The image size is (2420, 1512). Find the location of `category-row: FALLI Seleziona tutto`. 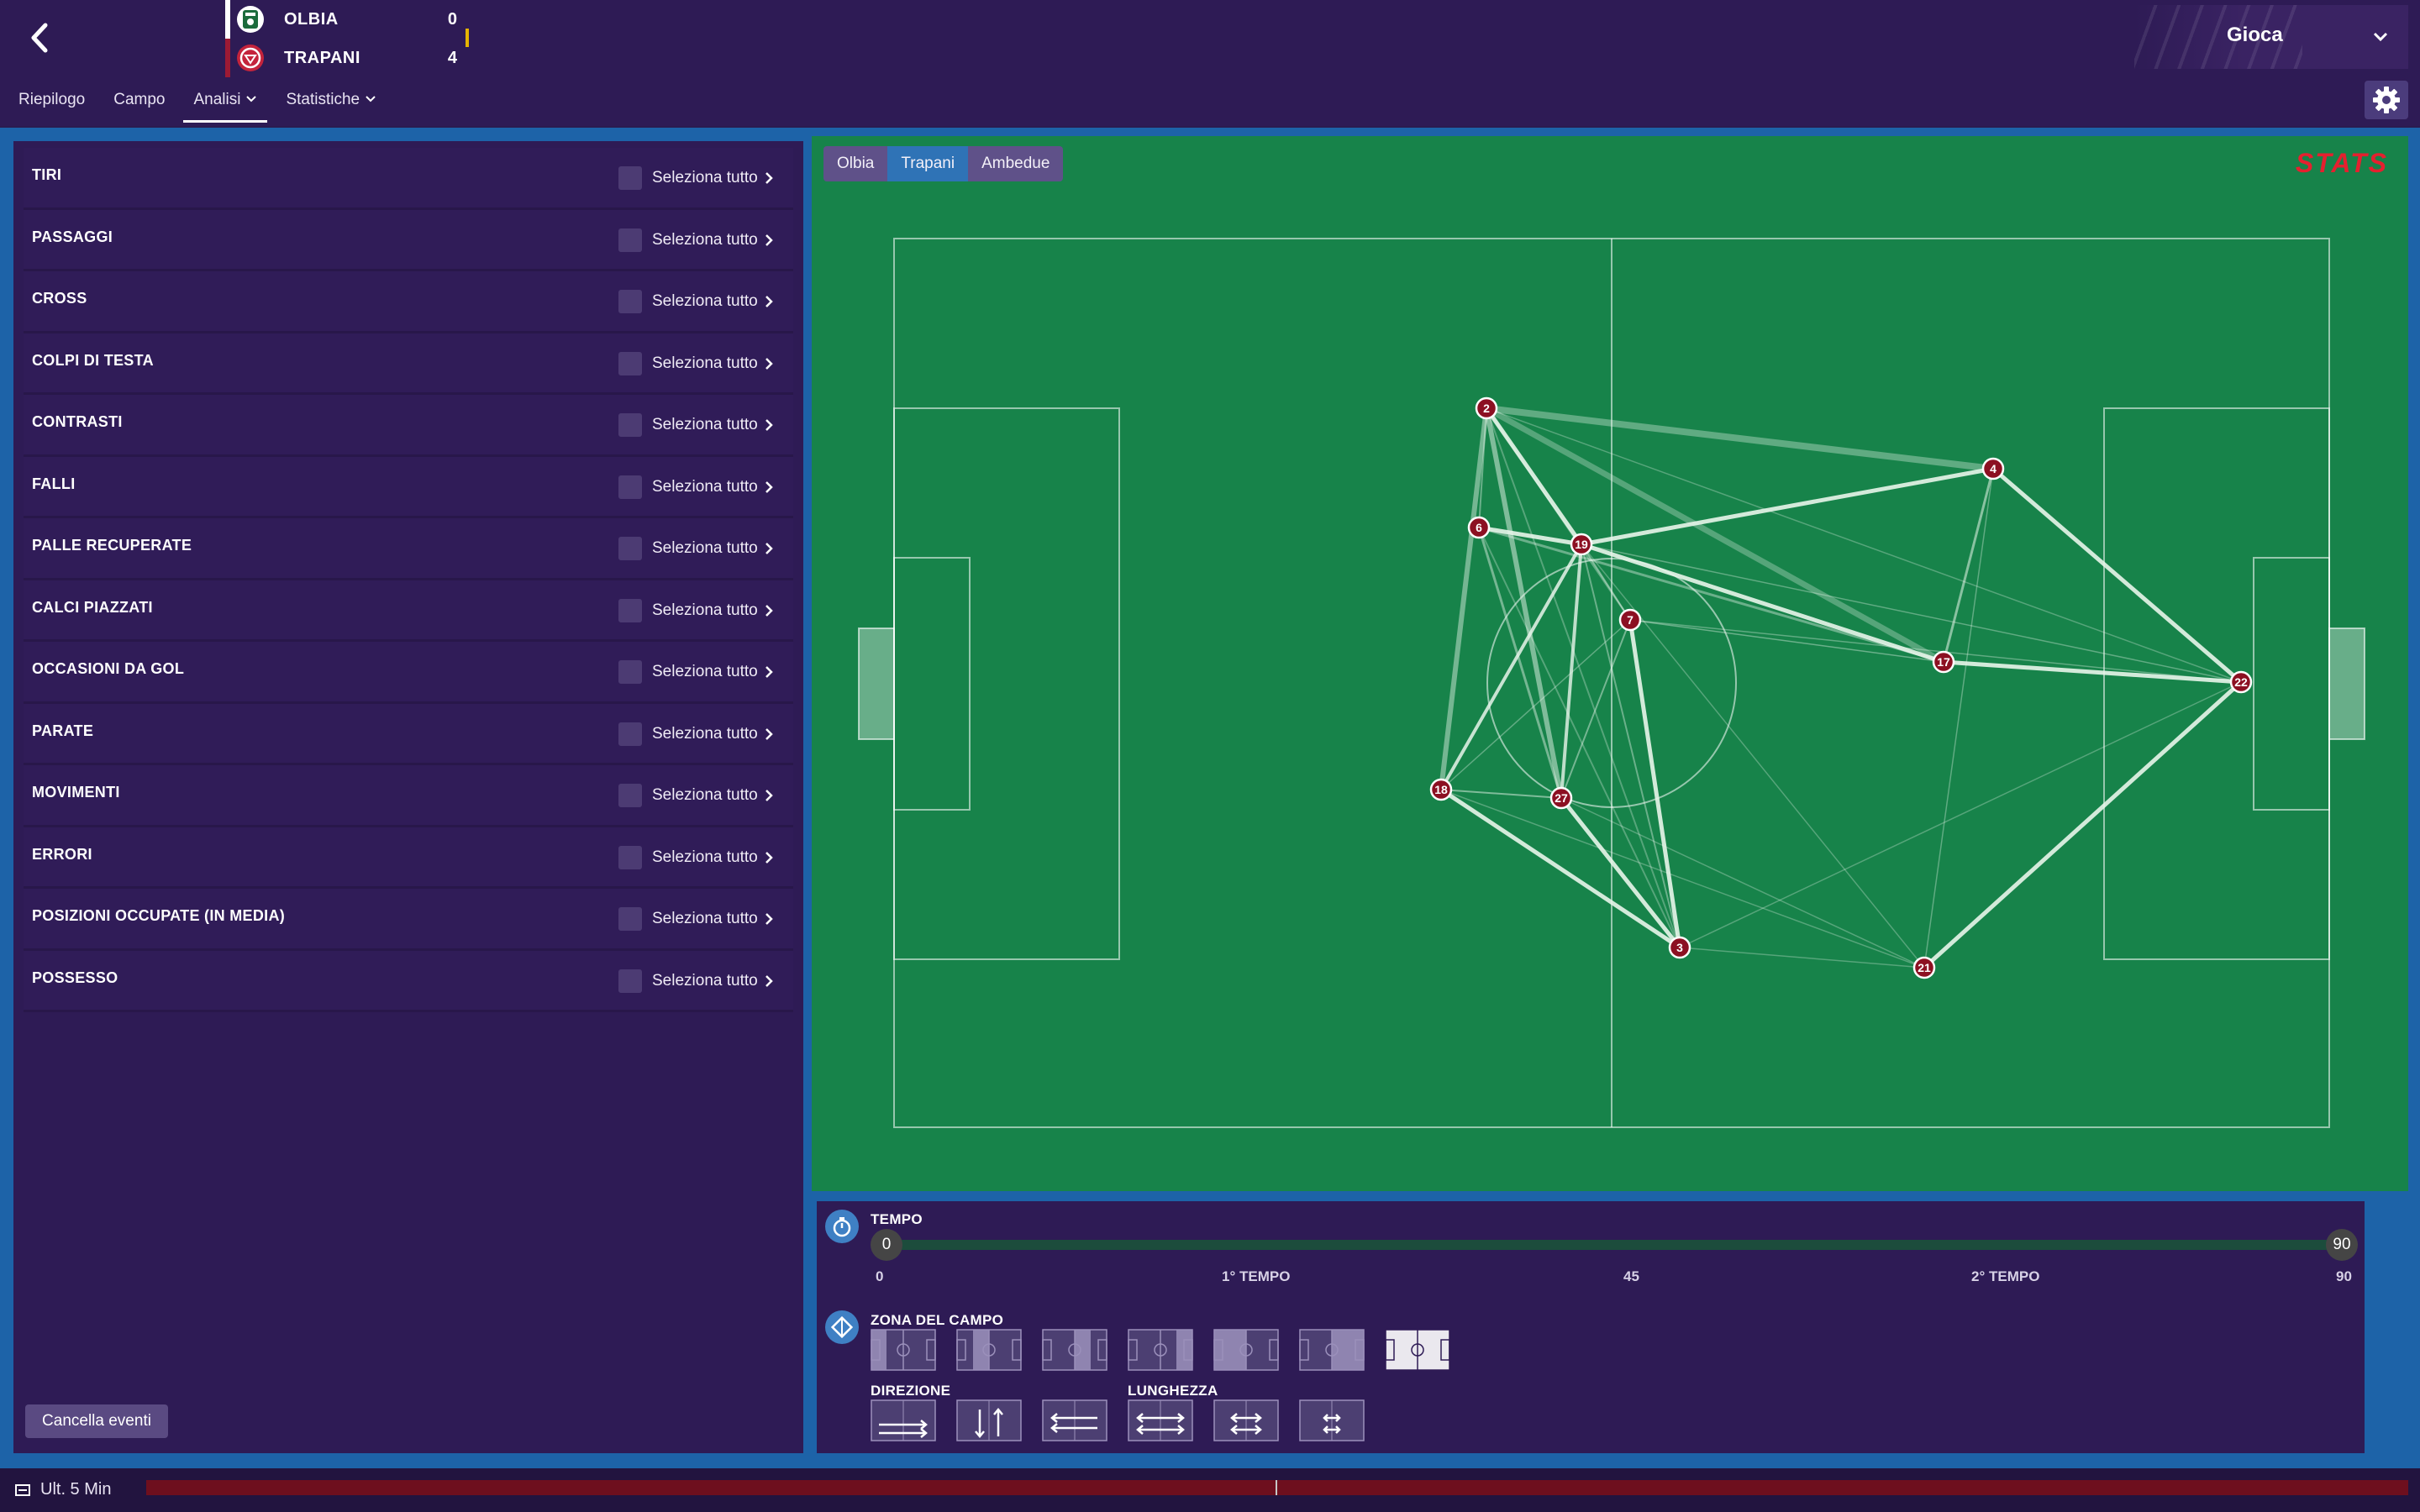

category-row: FALLI Seleziona tutto is located at coordinates (408, 487).